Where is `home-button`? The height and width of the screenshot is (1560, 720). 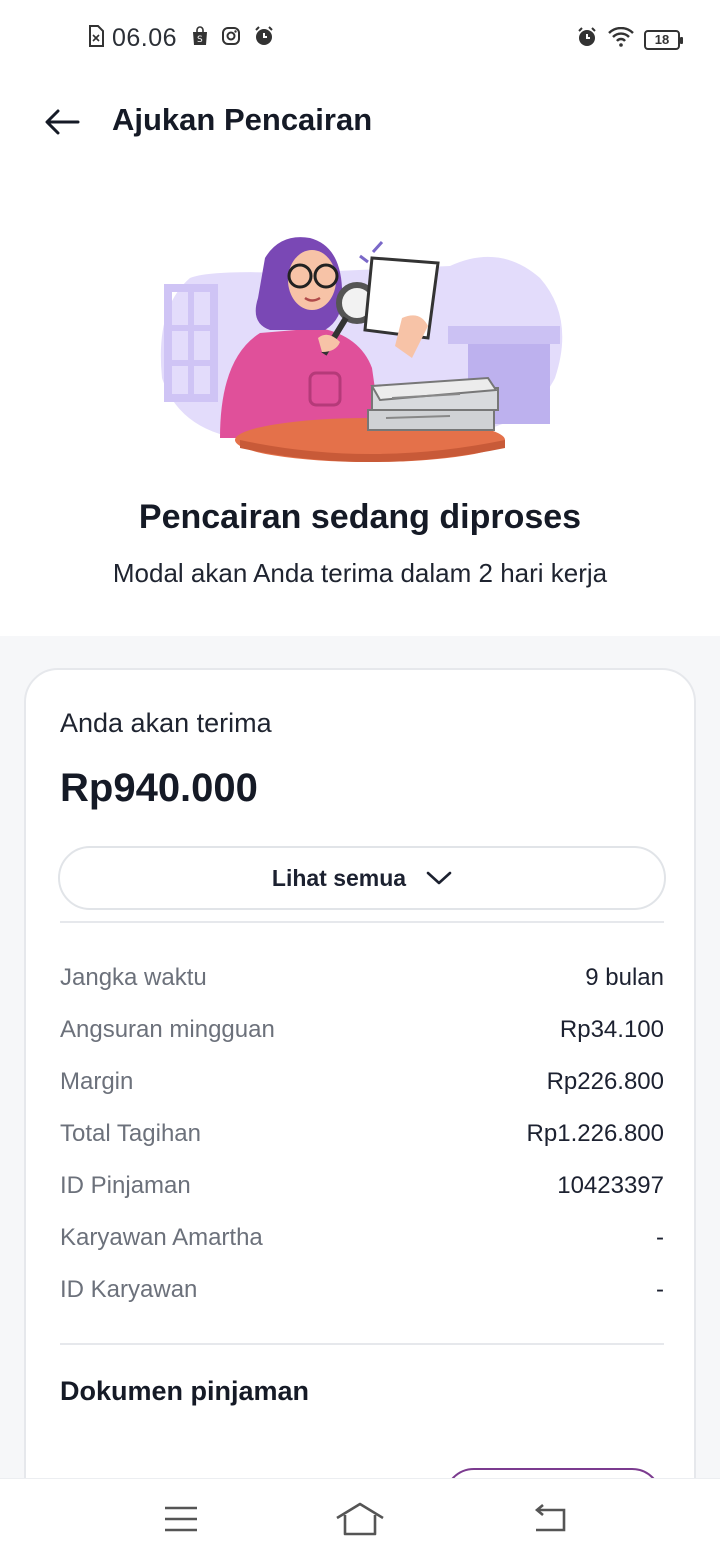 home-button is located at coordinates (360, 1519).